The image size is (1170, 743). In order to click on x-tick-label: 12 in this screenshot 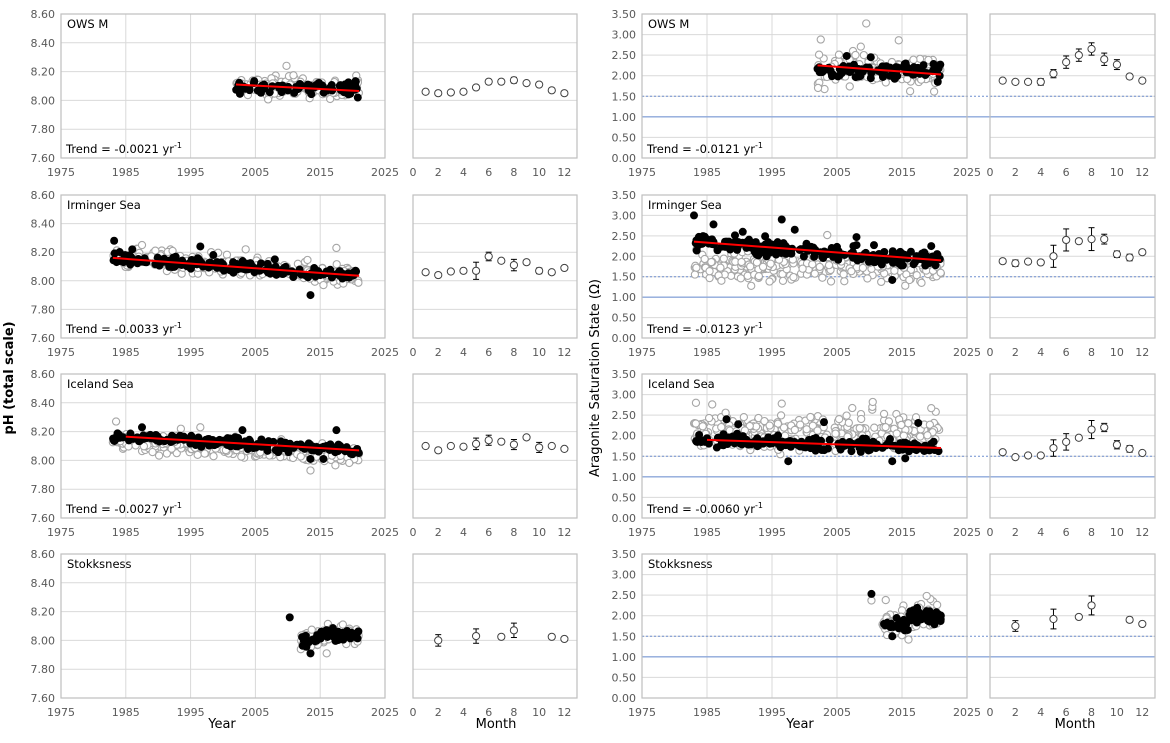, I will do `click(1142, 352)`.